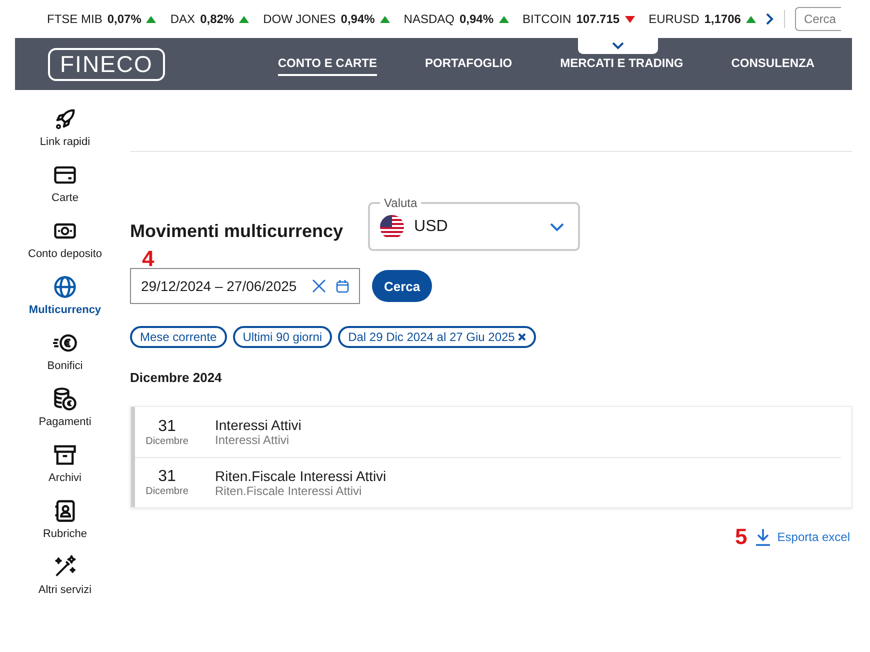  Describe the element at coordinates (622, 64) in the screenshot. I see `nav-tab: MERCATI E TRADING` at that location.